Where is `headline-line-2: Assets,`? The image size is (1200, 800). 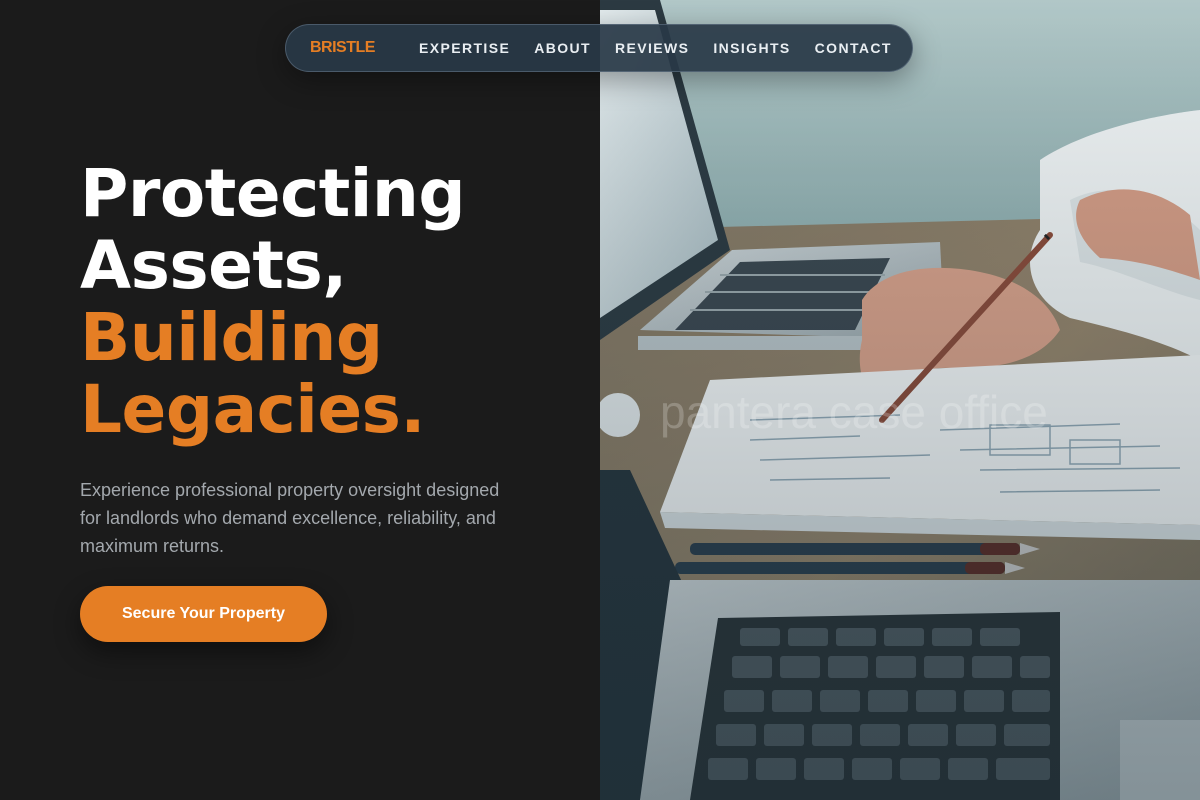
headline-line-2: Assets, is located at coordinates (213, 265).